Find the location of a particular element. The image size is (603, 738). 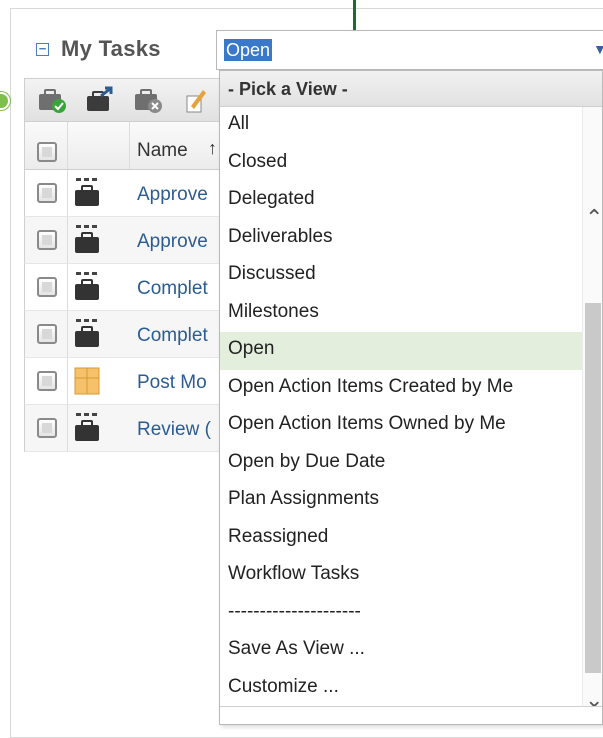

select-all-checkbox is located at coordinates (47, 152).